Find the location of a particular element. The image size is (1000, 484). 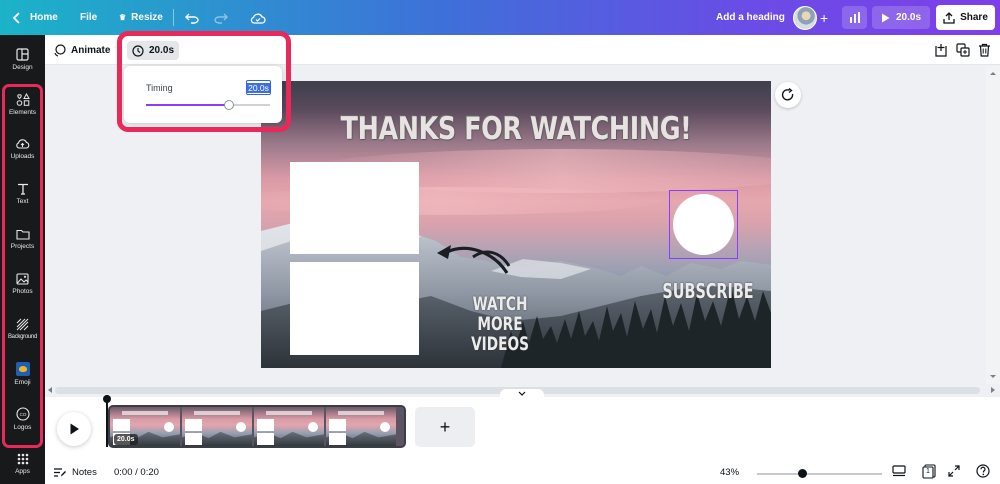

add-heading-button: Add a heading is located at coordinates (750, 17).